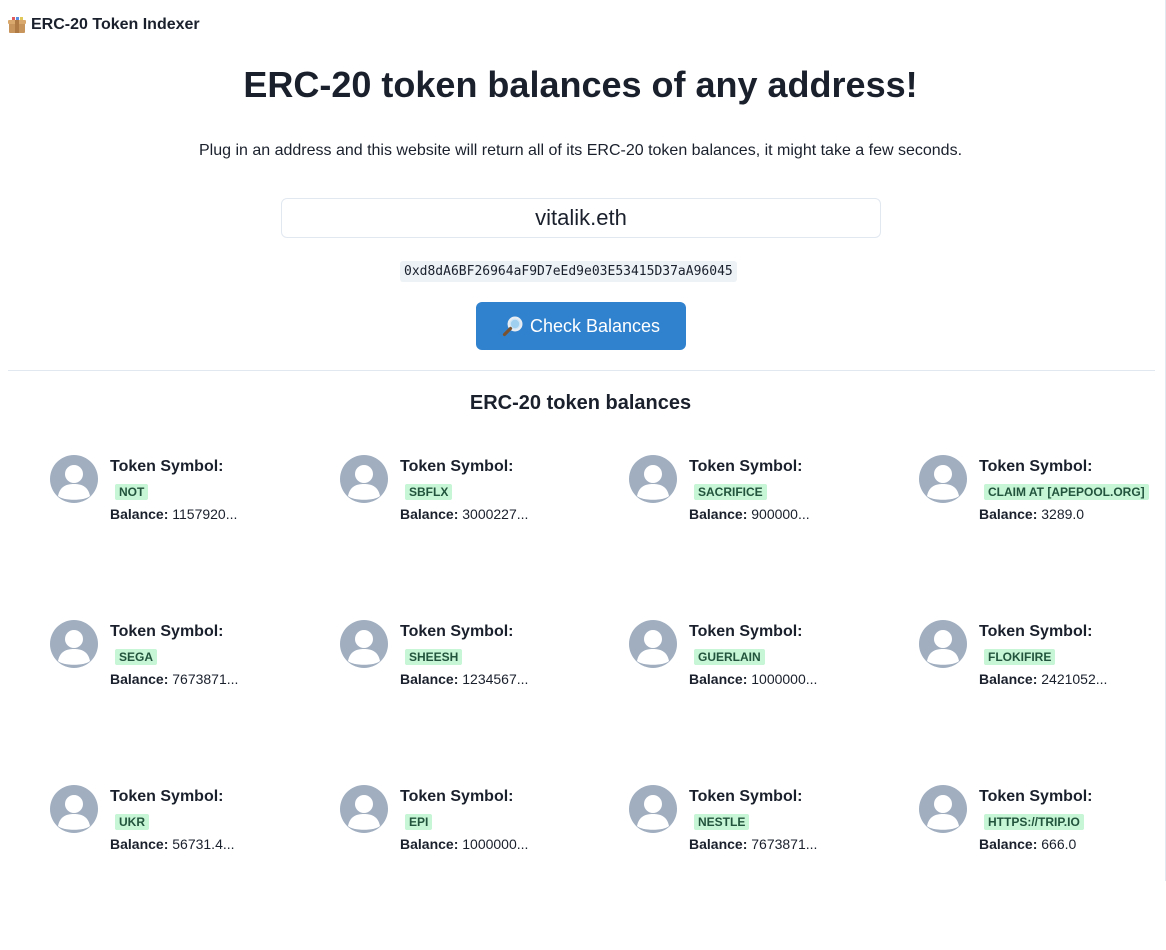 Image resolution: width=1166 pixels, height=950 pixels. Describe the element at coordinates (1034, 822) in the screenshot. I see `token-symbol-badge: HTTPS://TRIP.IO` at that location.